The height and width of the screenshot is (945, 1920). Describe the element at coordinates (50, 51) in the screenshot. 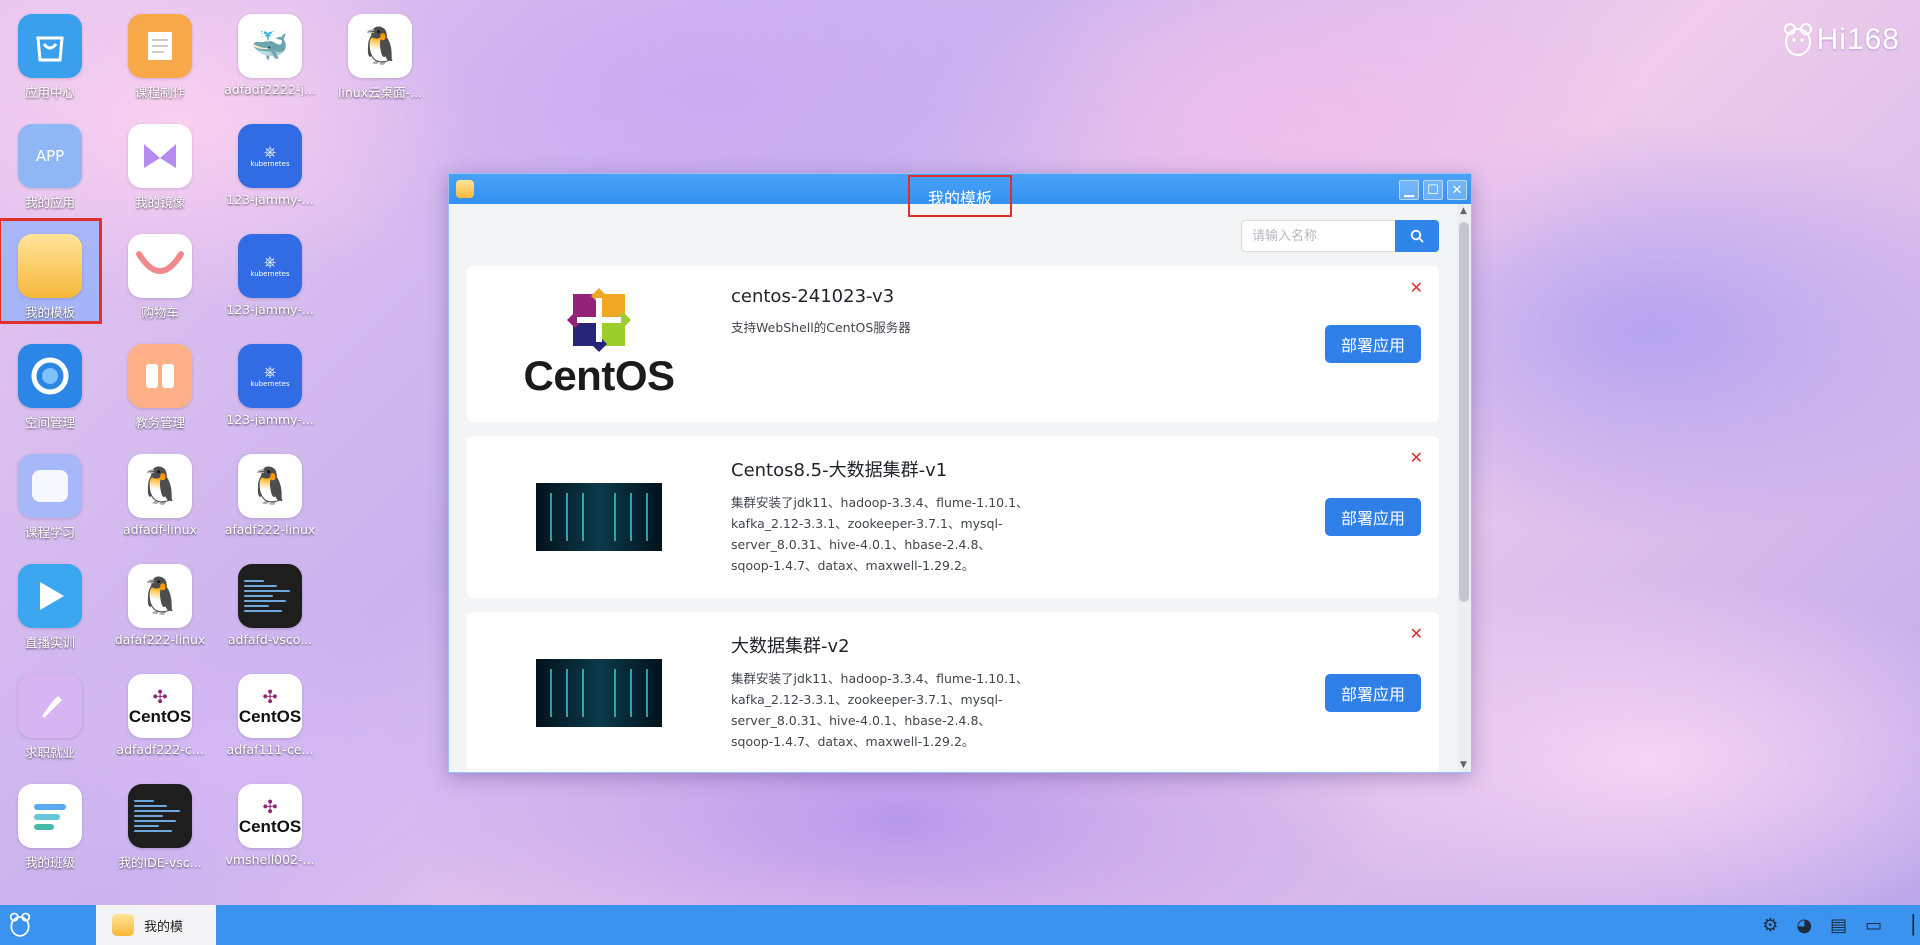

I see `desktop-icon-app-center: 应用中心` at that location.